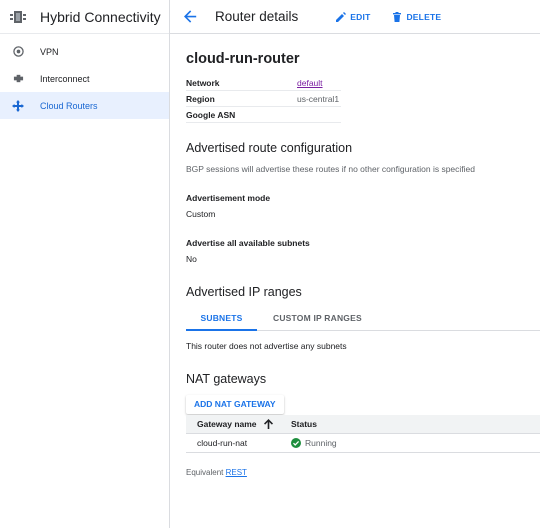 Image resolution: width=540 pixels, height=528 pixels. I want to click on property-row: Region us-central1, so click(263, 99).